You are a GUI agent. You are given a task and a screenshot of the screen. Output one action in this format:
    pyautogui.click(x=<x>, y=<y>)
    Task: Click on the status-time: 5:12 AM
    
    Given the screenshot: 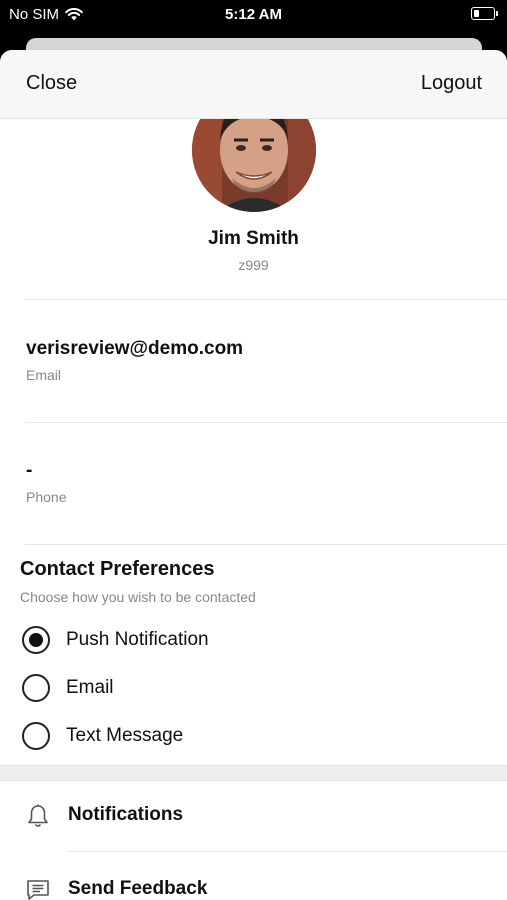 What is the action you would take?
    pyautogui.click(x=253, y=14)
    